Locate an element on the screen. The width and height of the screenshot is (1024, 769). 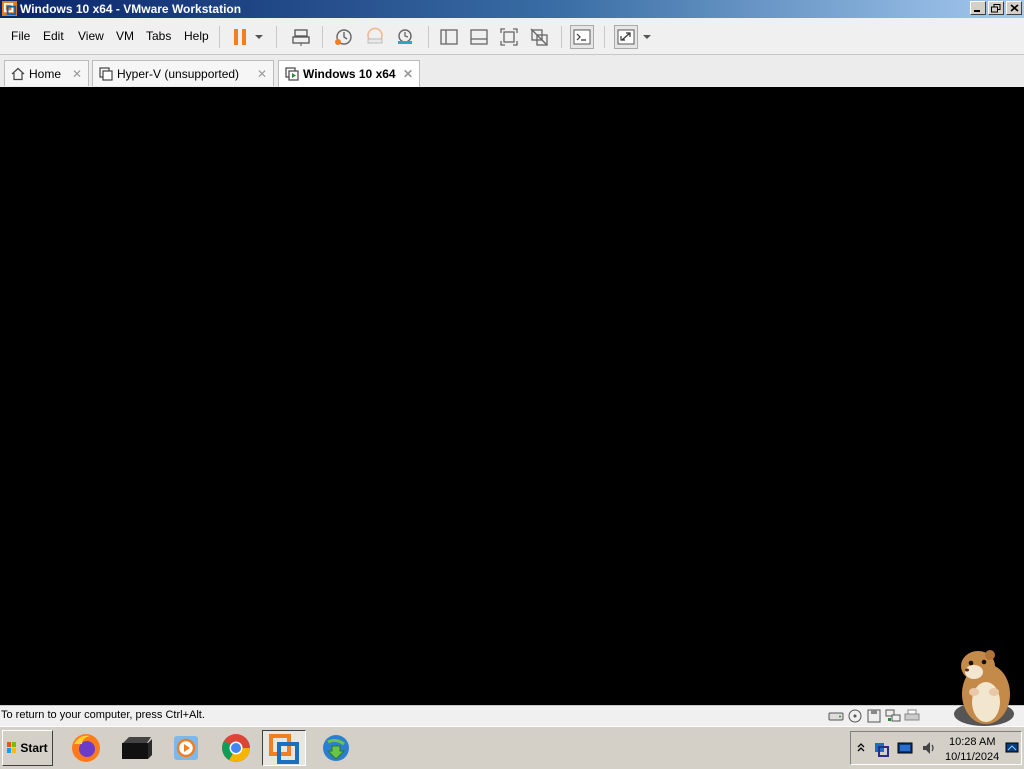
menu-edit: Edit is located at coordinates (53, 36).